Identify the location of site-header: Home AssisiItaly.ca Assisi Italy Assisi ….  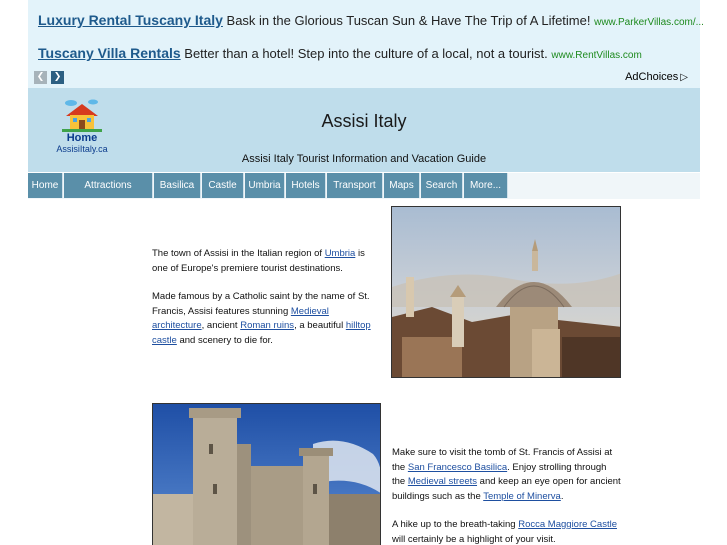
(364, 130).